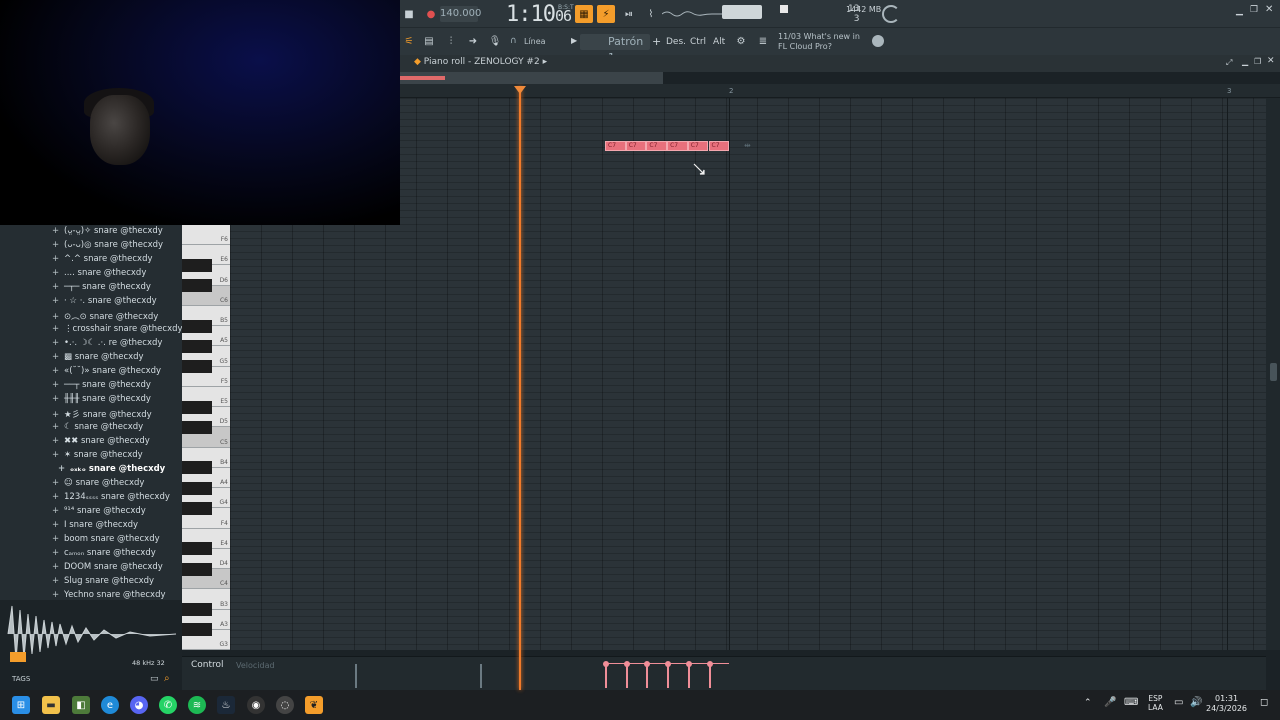 This screenshot has width=1280, height=720. I want to click on browser-item: +1234ₛₛₛₛ snare @thecxdy, so click(111, 499).